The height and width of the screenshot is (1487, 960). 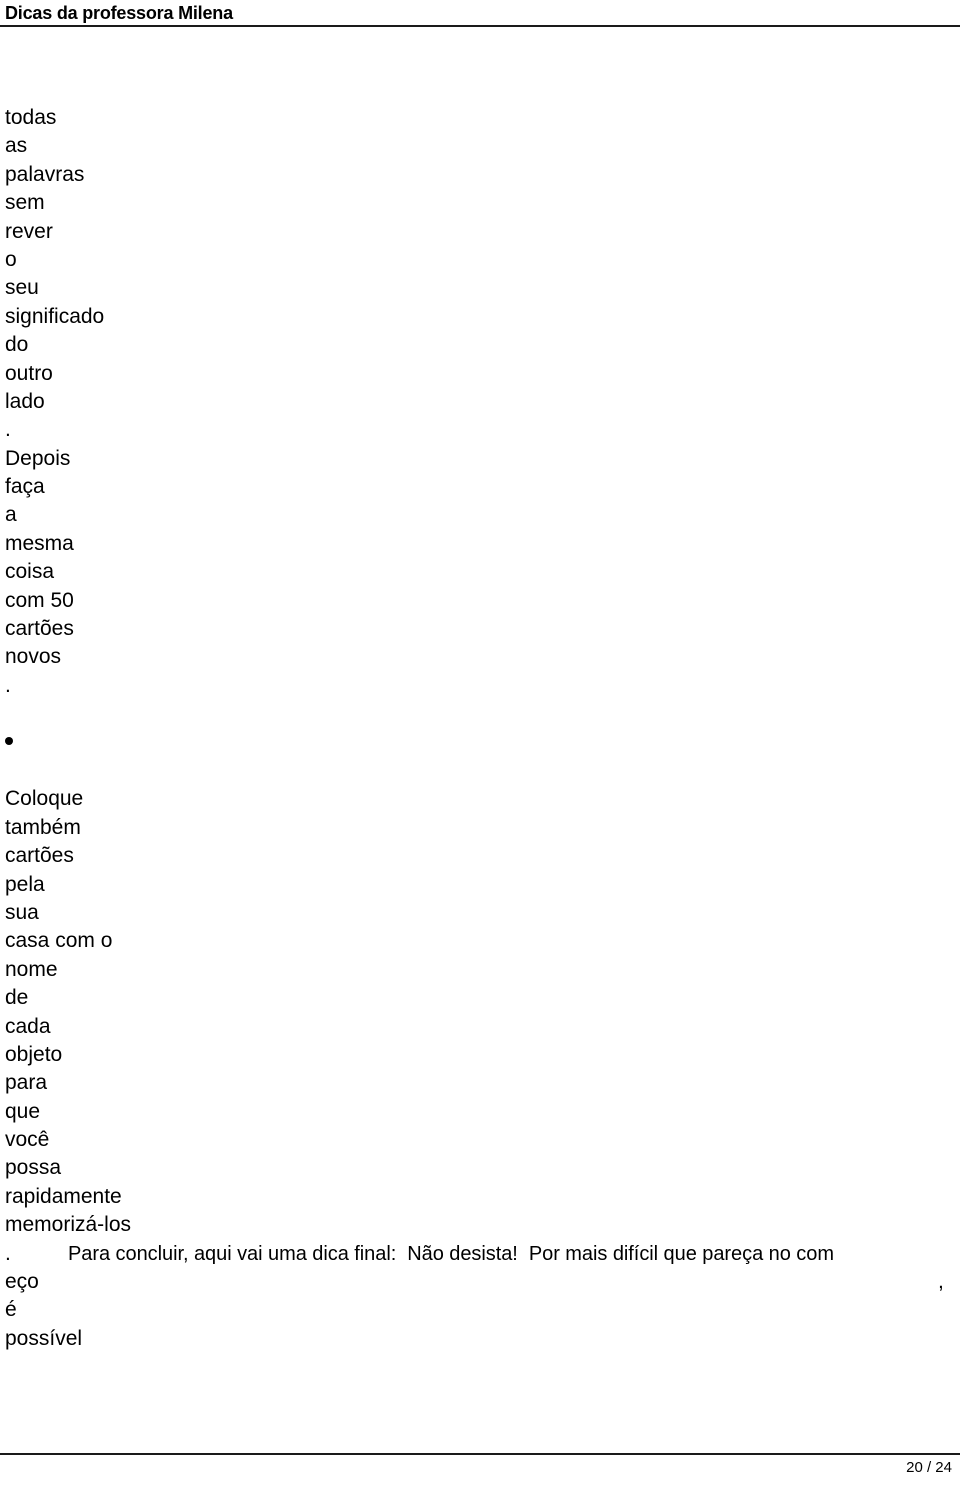 I want to click on text-line: com 50, so click(x=39, y=600).